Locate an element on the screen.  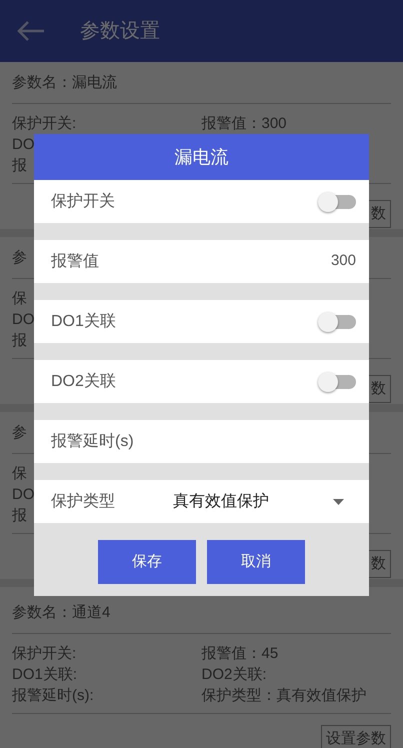
row-label: DO2关联 is located at coordinates (83, 382).